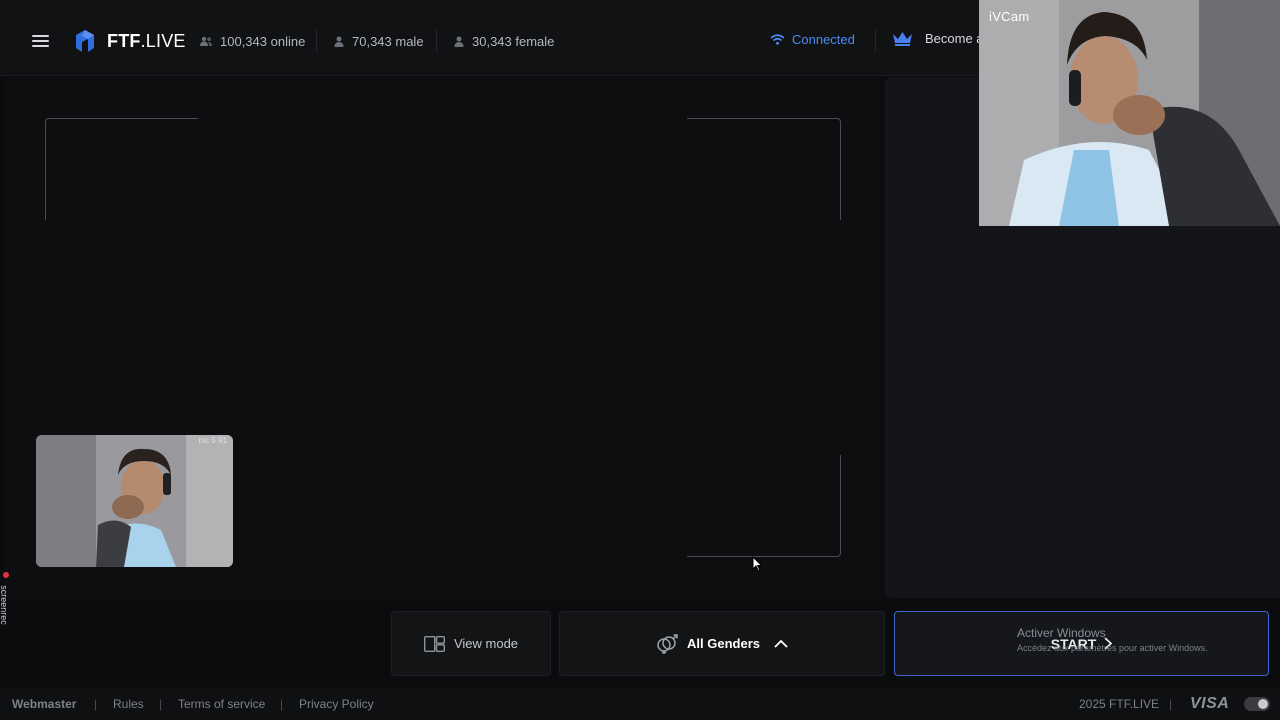 This screenshot has height=720, width=1280. I want to click on self-camera-image, so click(134, 501).